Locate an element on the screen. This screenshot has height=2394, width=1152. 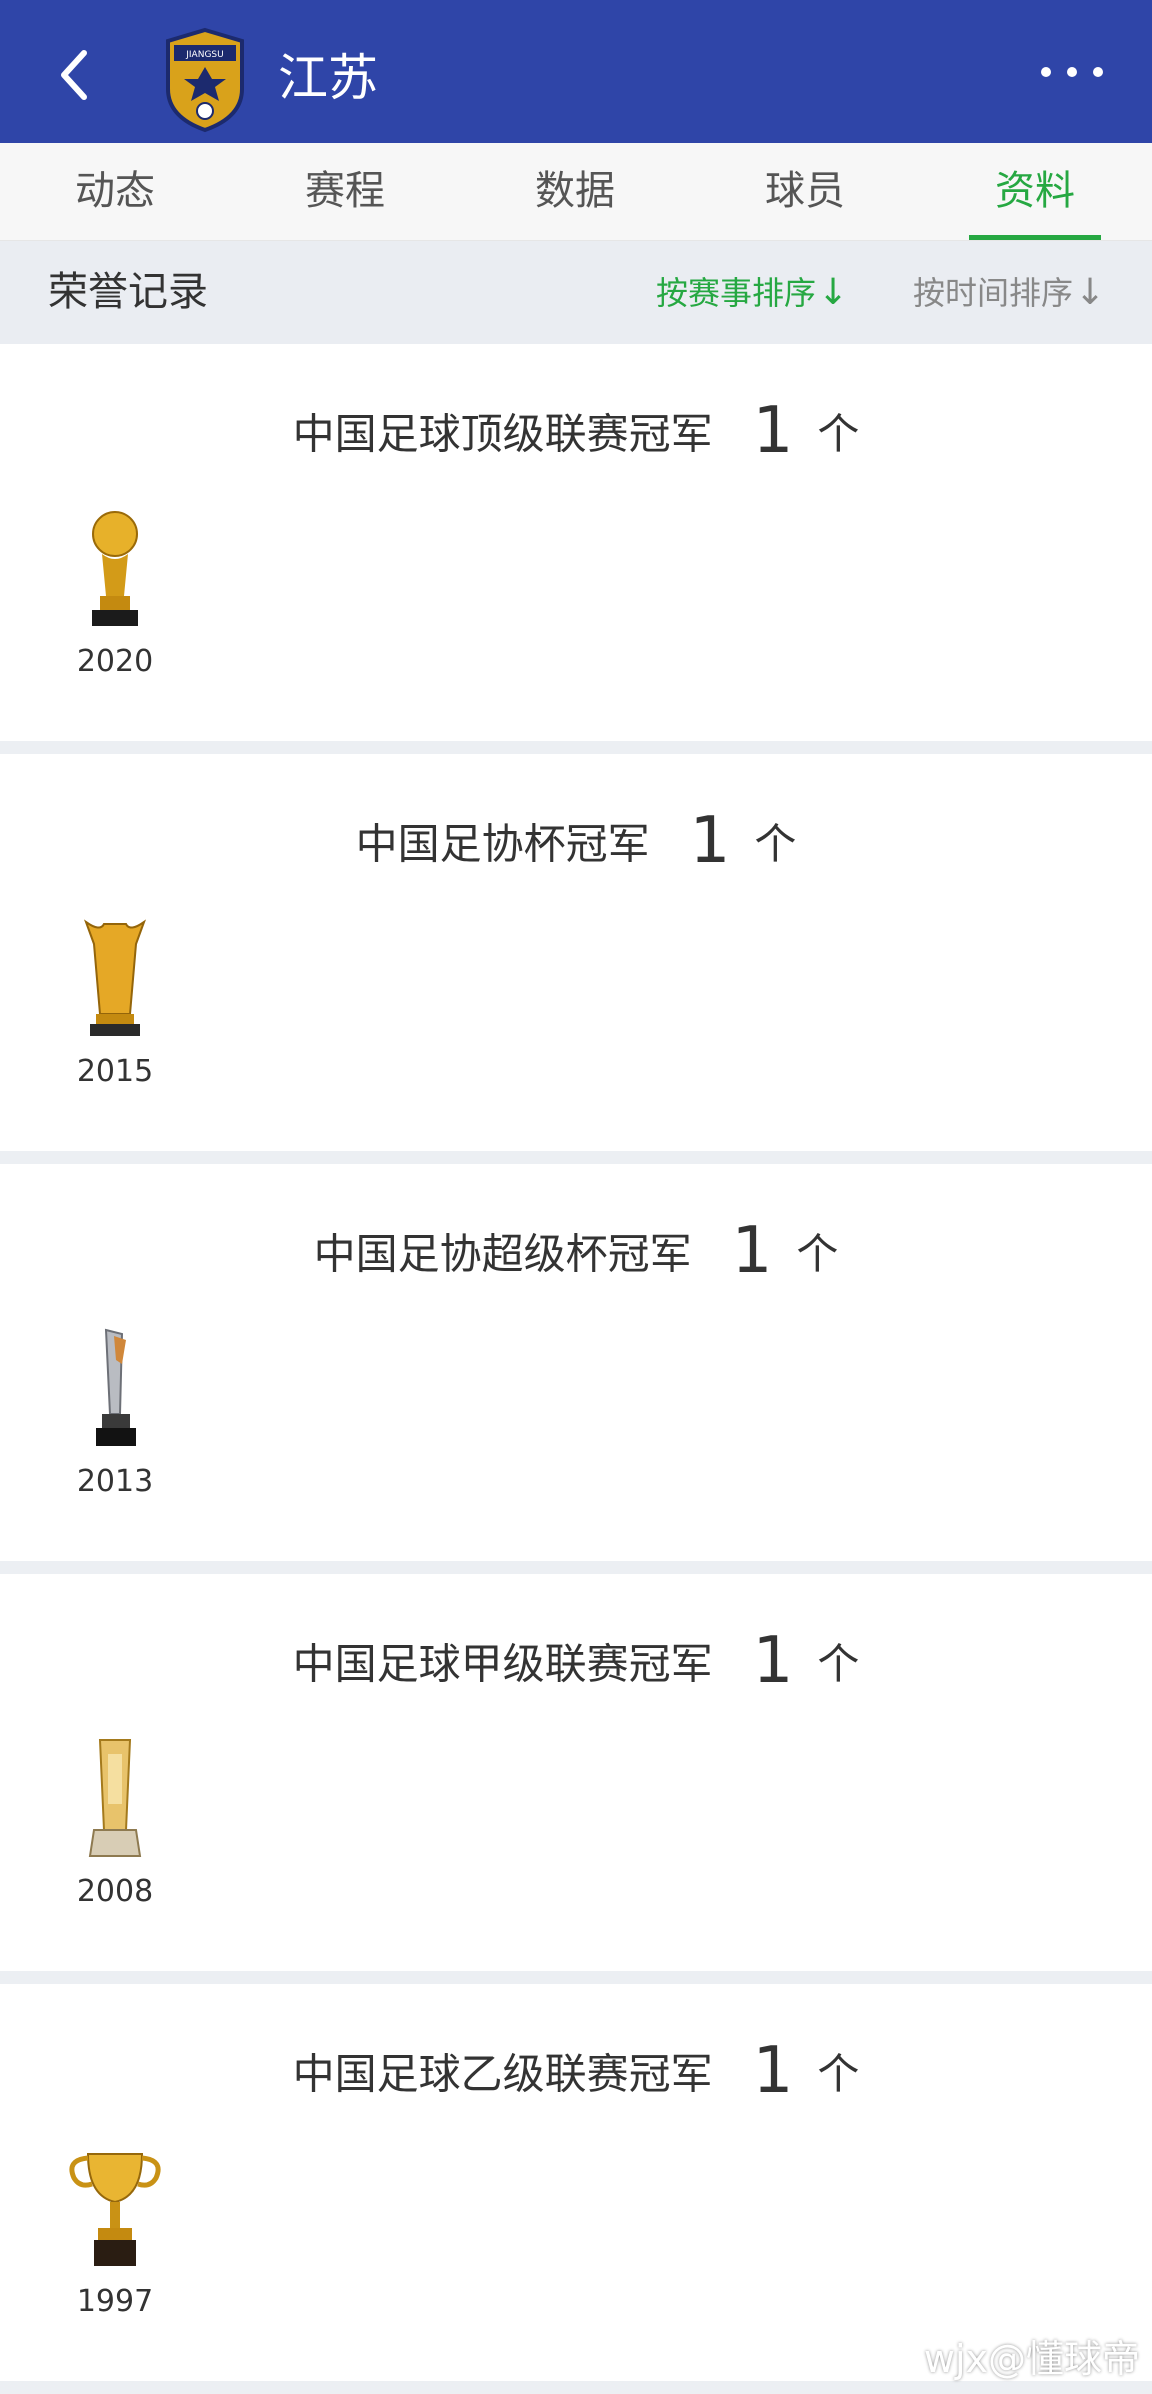
ball-trophy-icon is located at coordinates (115, 569).